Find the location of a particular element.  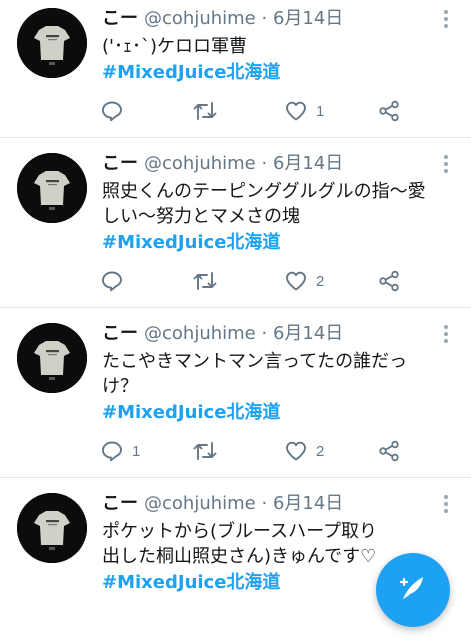

tweet-actions: 1 is located at coordinates (260, 111).